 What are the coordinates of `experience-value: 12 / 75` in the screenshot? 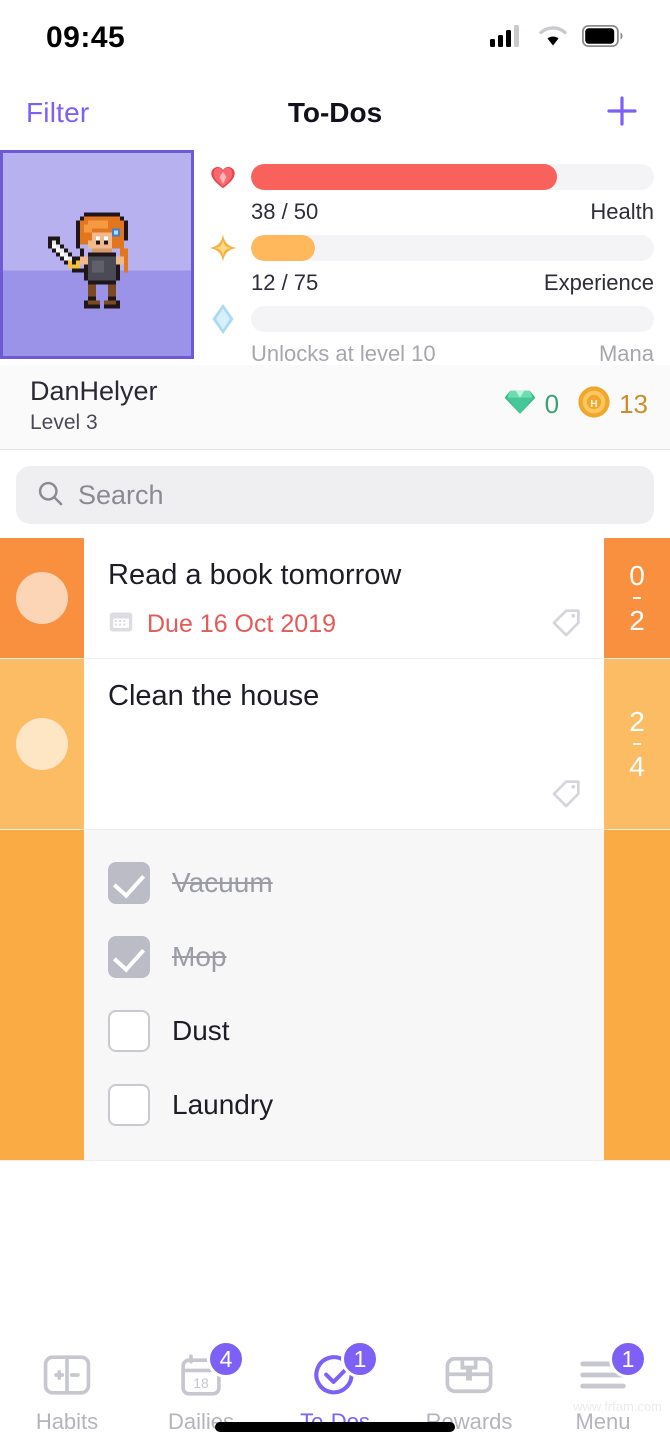 It's located at (285, 282).